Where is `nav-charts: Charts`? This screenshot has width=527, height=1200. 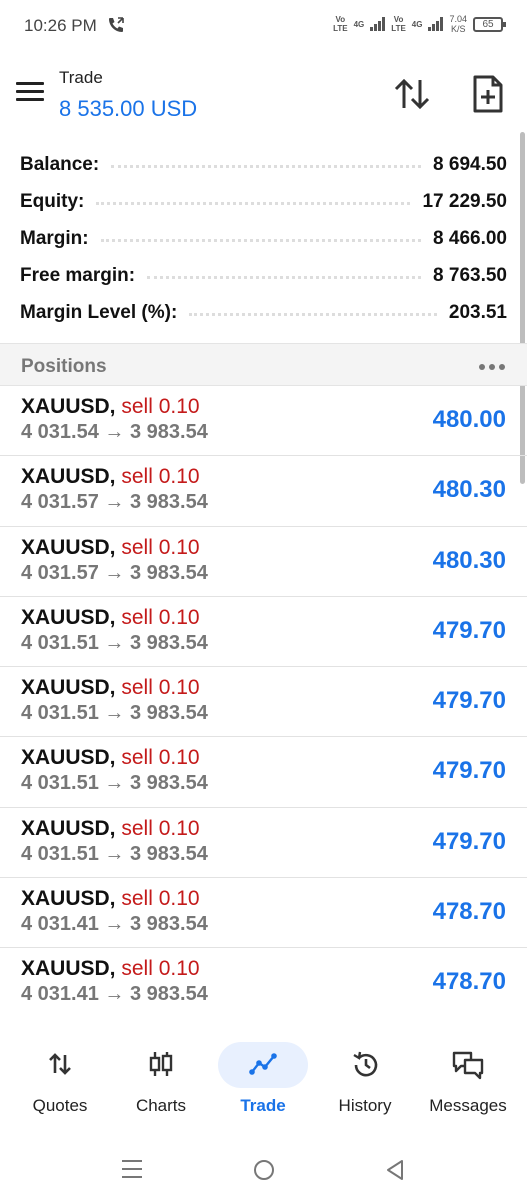
nav-charts: Charts is located at coordinates (161, 1080).